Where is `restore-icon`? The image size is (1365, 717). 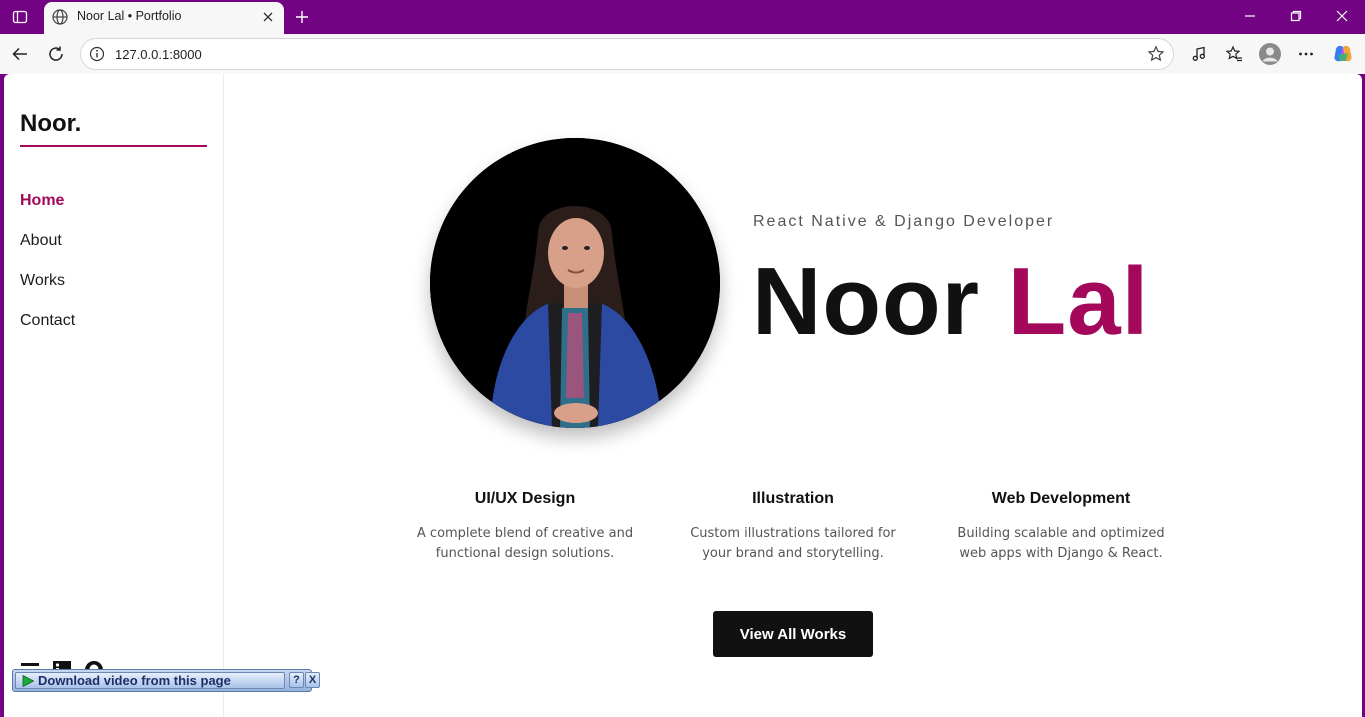 restore-icon is located at coordinates (1296, 16).